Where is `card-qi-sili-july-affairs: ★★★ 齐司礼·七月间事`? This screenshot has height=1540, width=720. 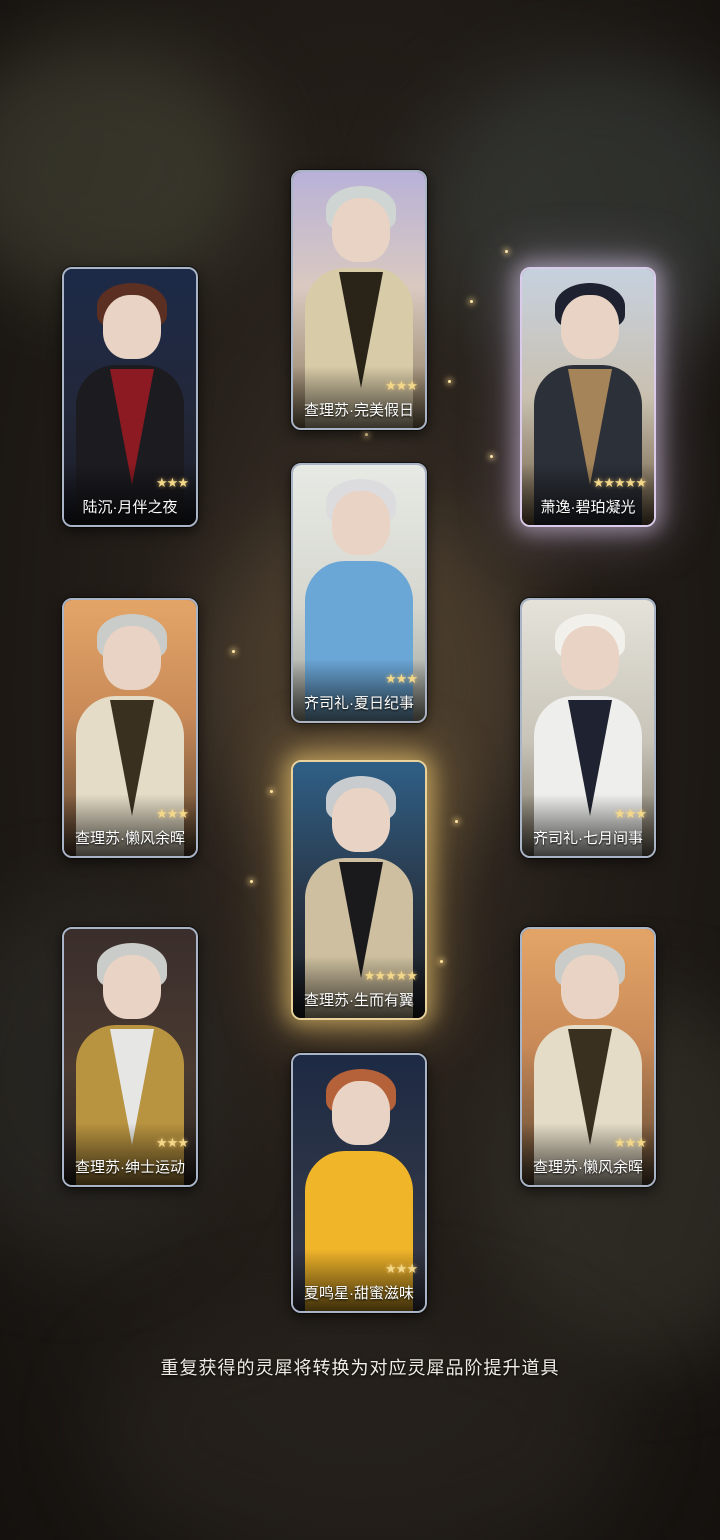
card-qi-sili-july-affairs: ★★★ 齐司礼·七月间事 is located at coordinates (588, 728).